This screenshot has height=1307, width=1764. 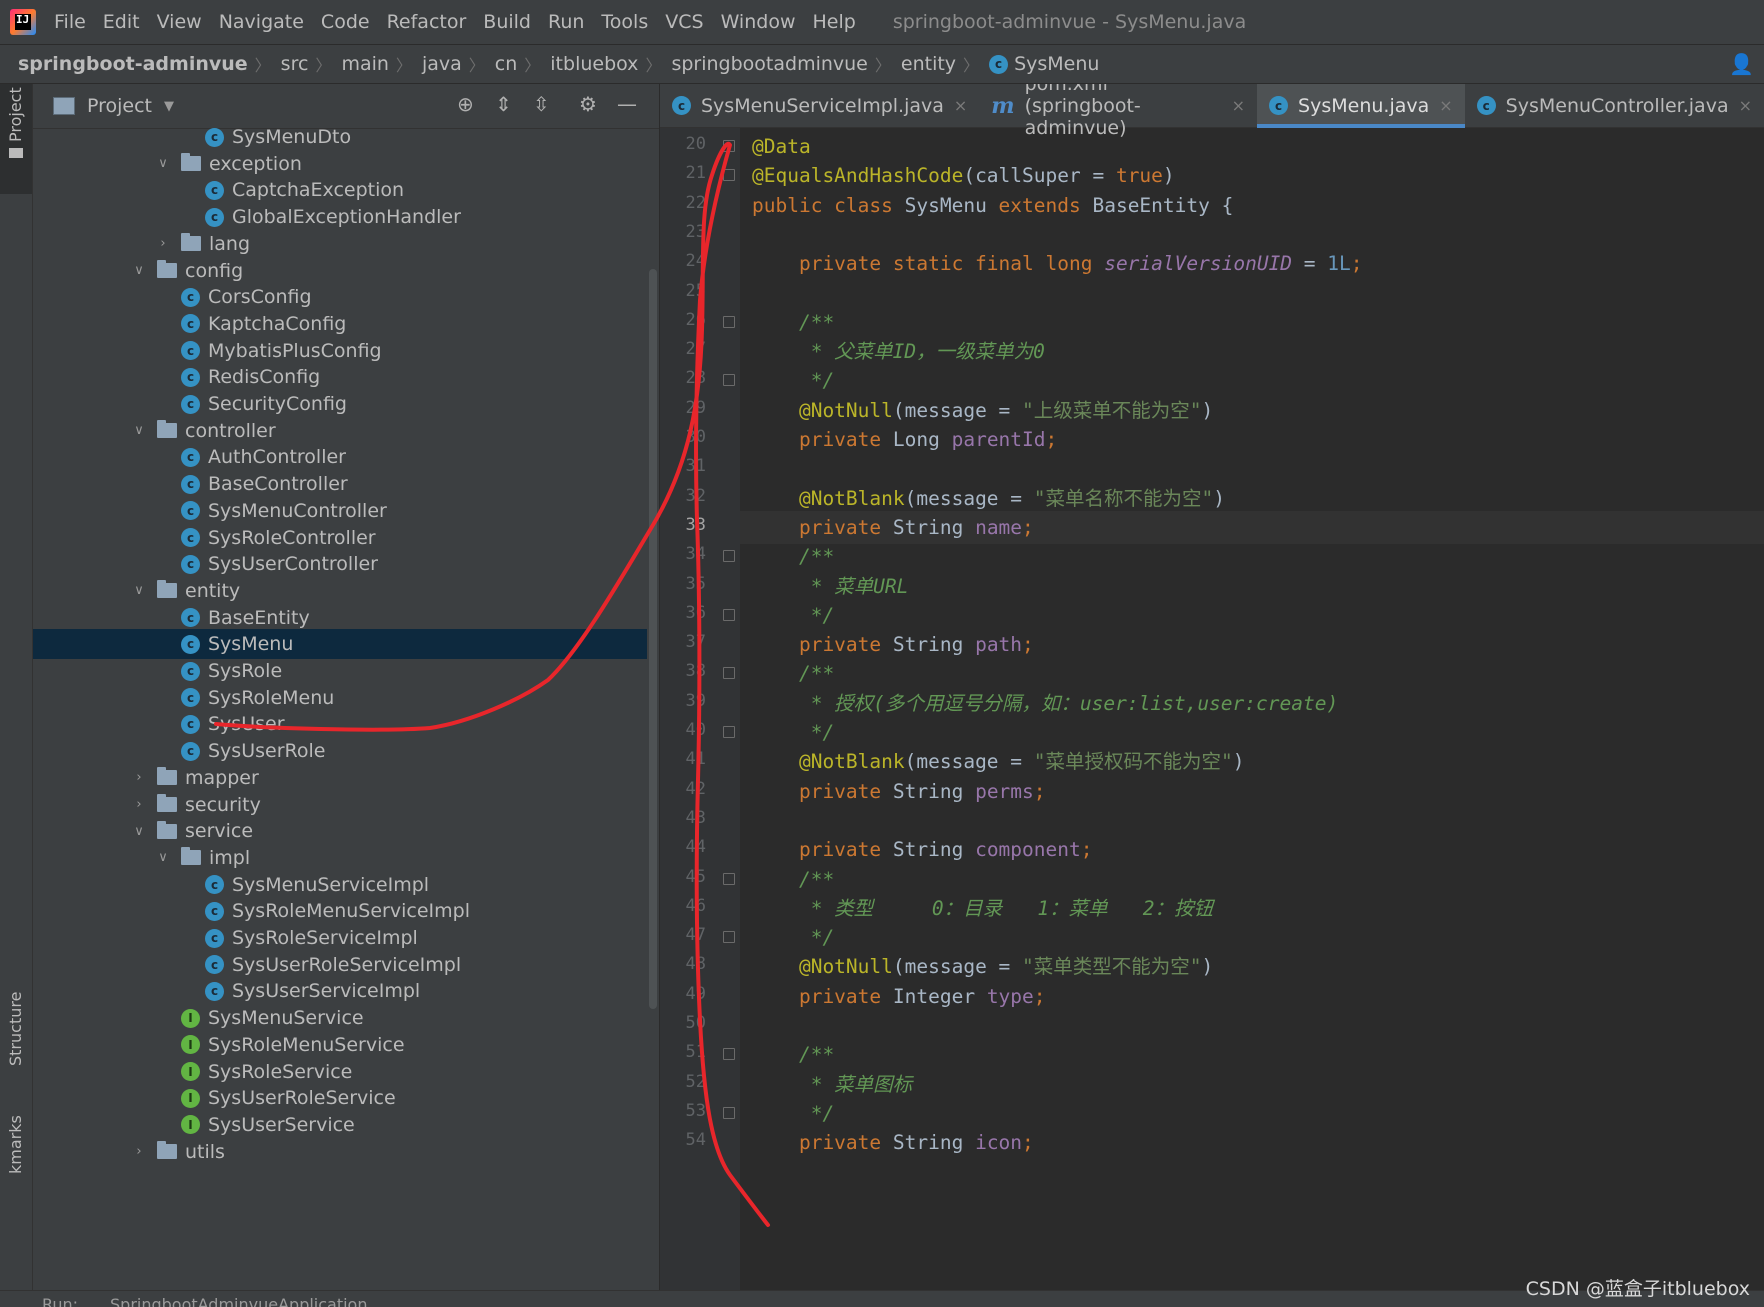 I want to click on breadcrumb-item-sysmenu: c SysMenu, so click(x=1042, y=64).